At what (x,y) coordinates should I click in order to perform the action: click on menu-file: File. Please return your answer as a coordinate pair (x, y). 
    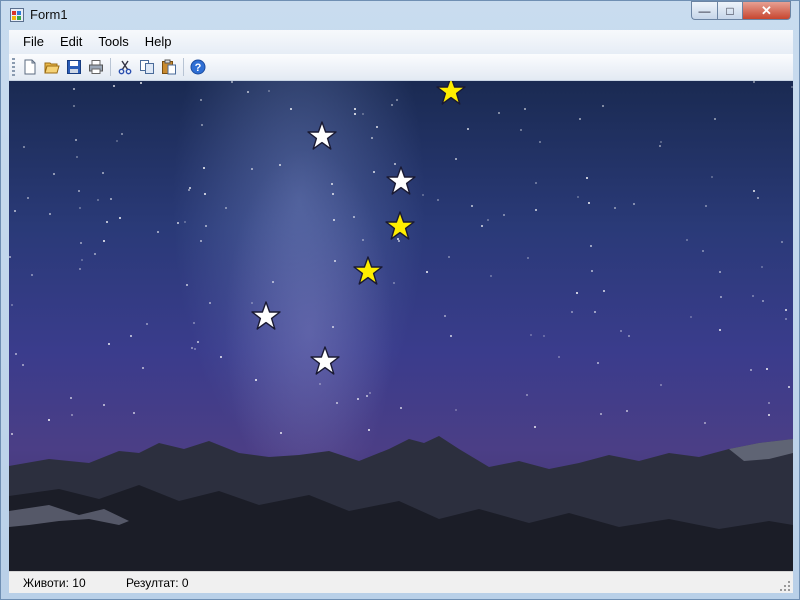
    Looking at the image, I should click on (33, 42).